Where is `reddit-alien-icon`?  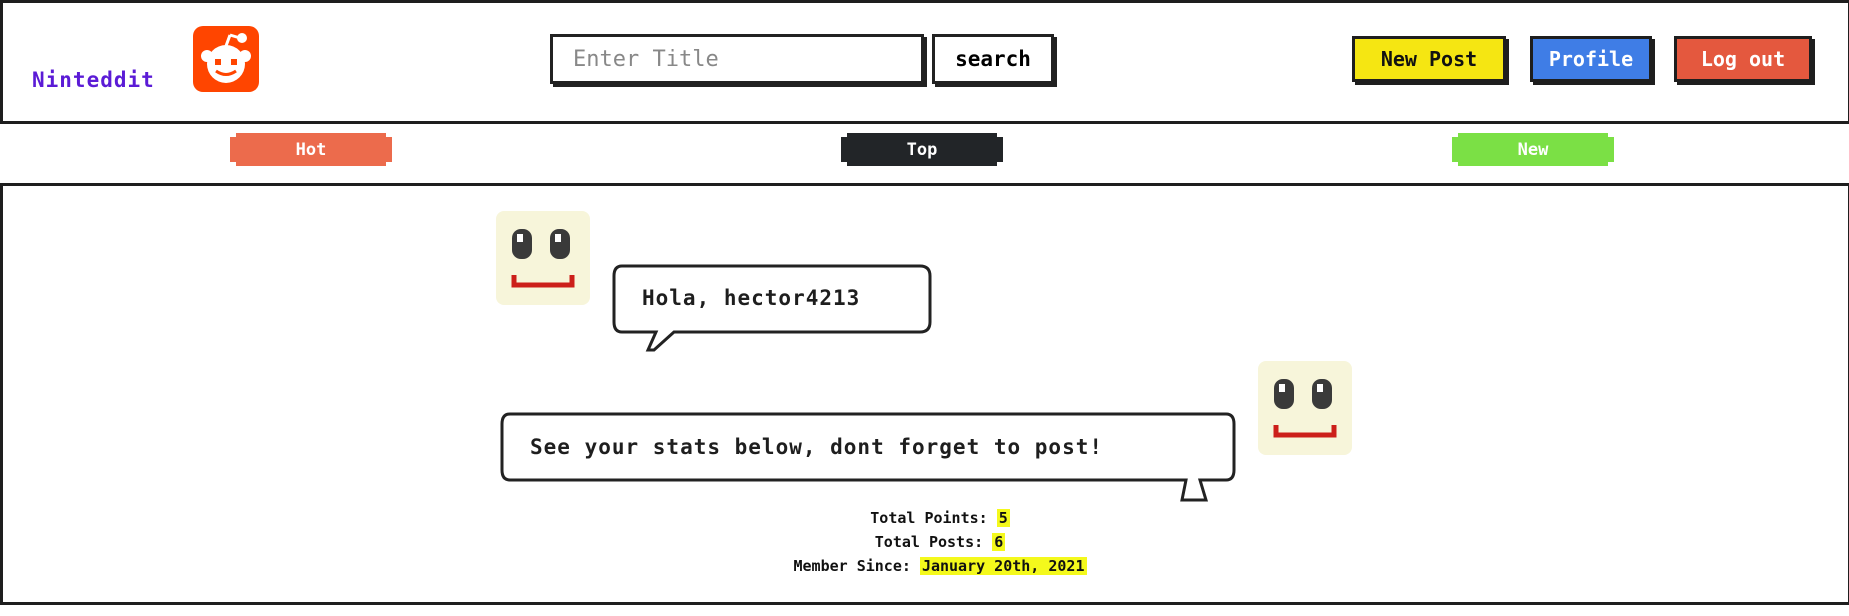
reddit-alien-icon is located at coordinates (226, 59).